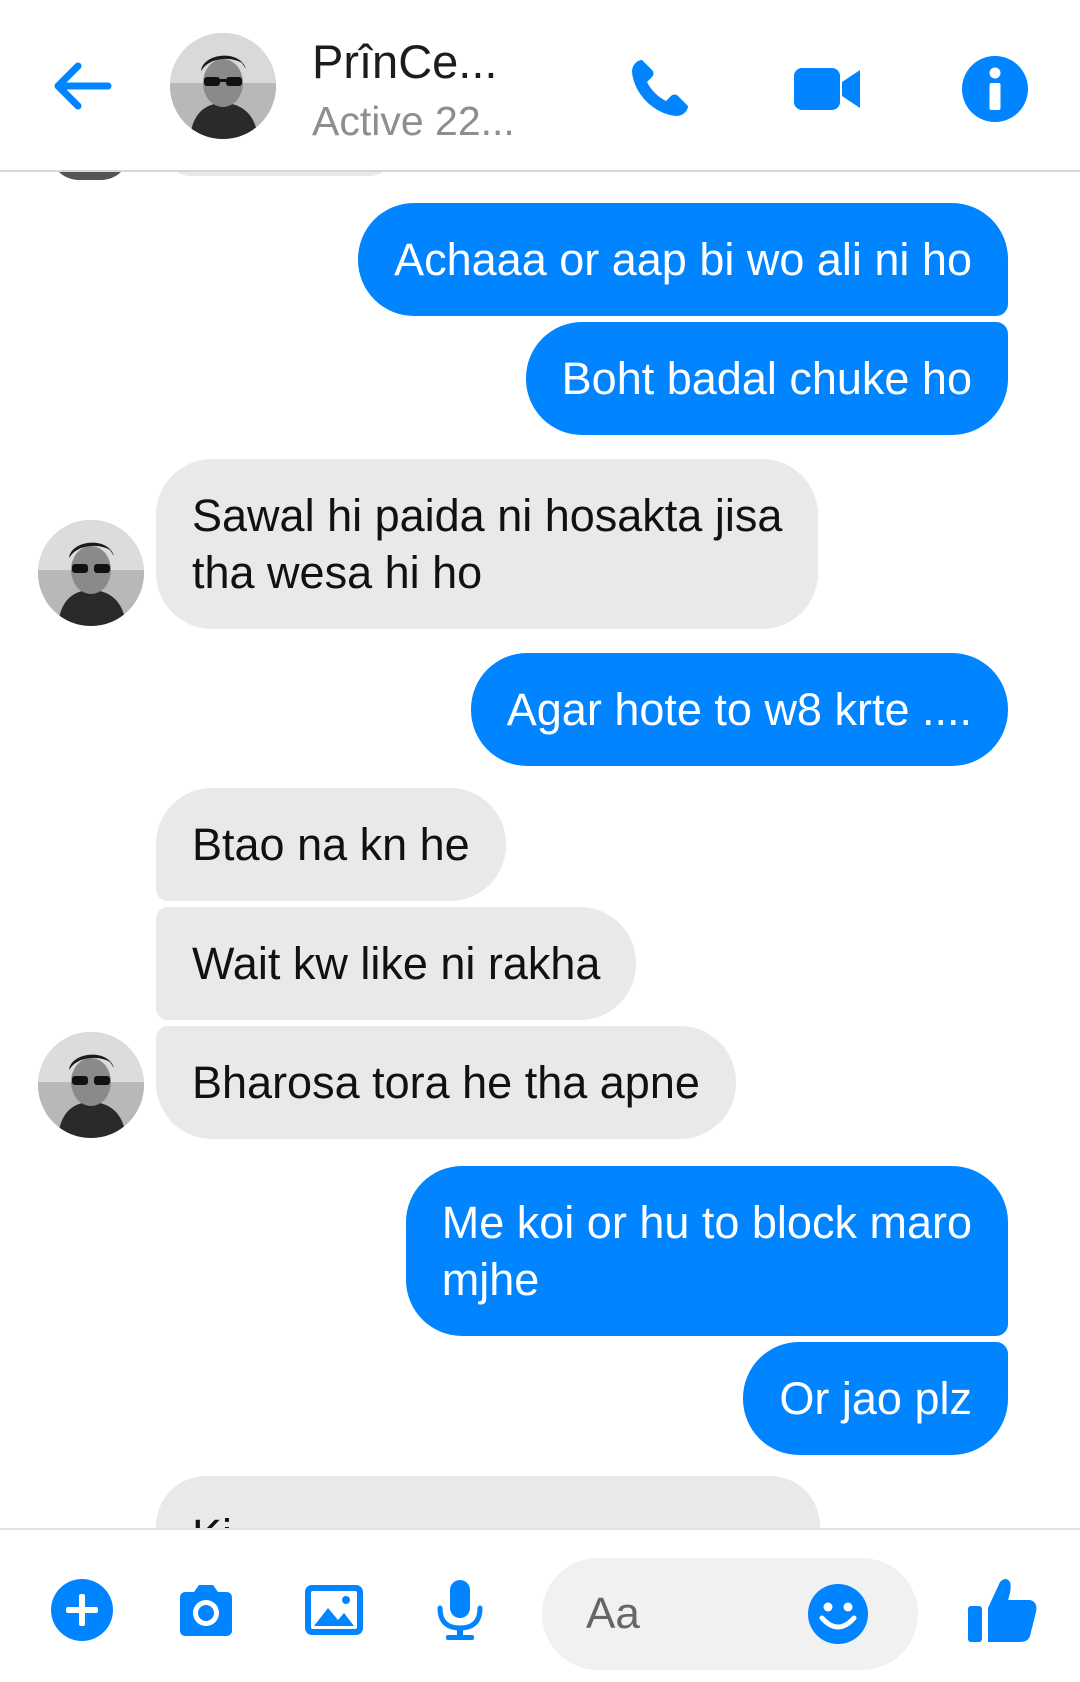 The image size is (1080, 1682). What do you see at coordinates (280, 174) in the screenshot?
I see `message-bubble-partial` at bounding box center [280, 174].